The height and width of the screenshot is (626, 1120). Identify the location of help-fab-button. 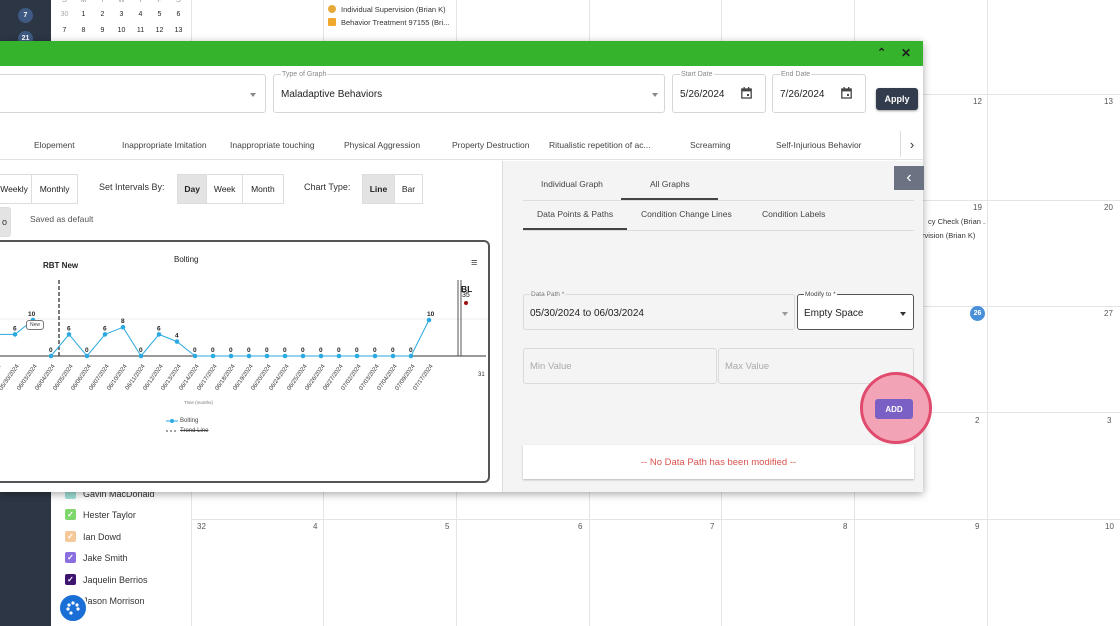
(73, 608).